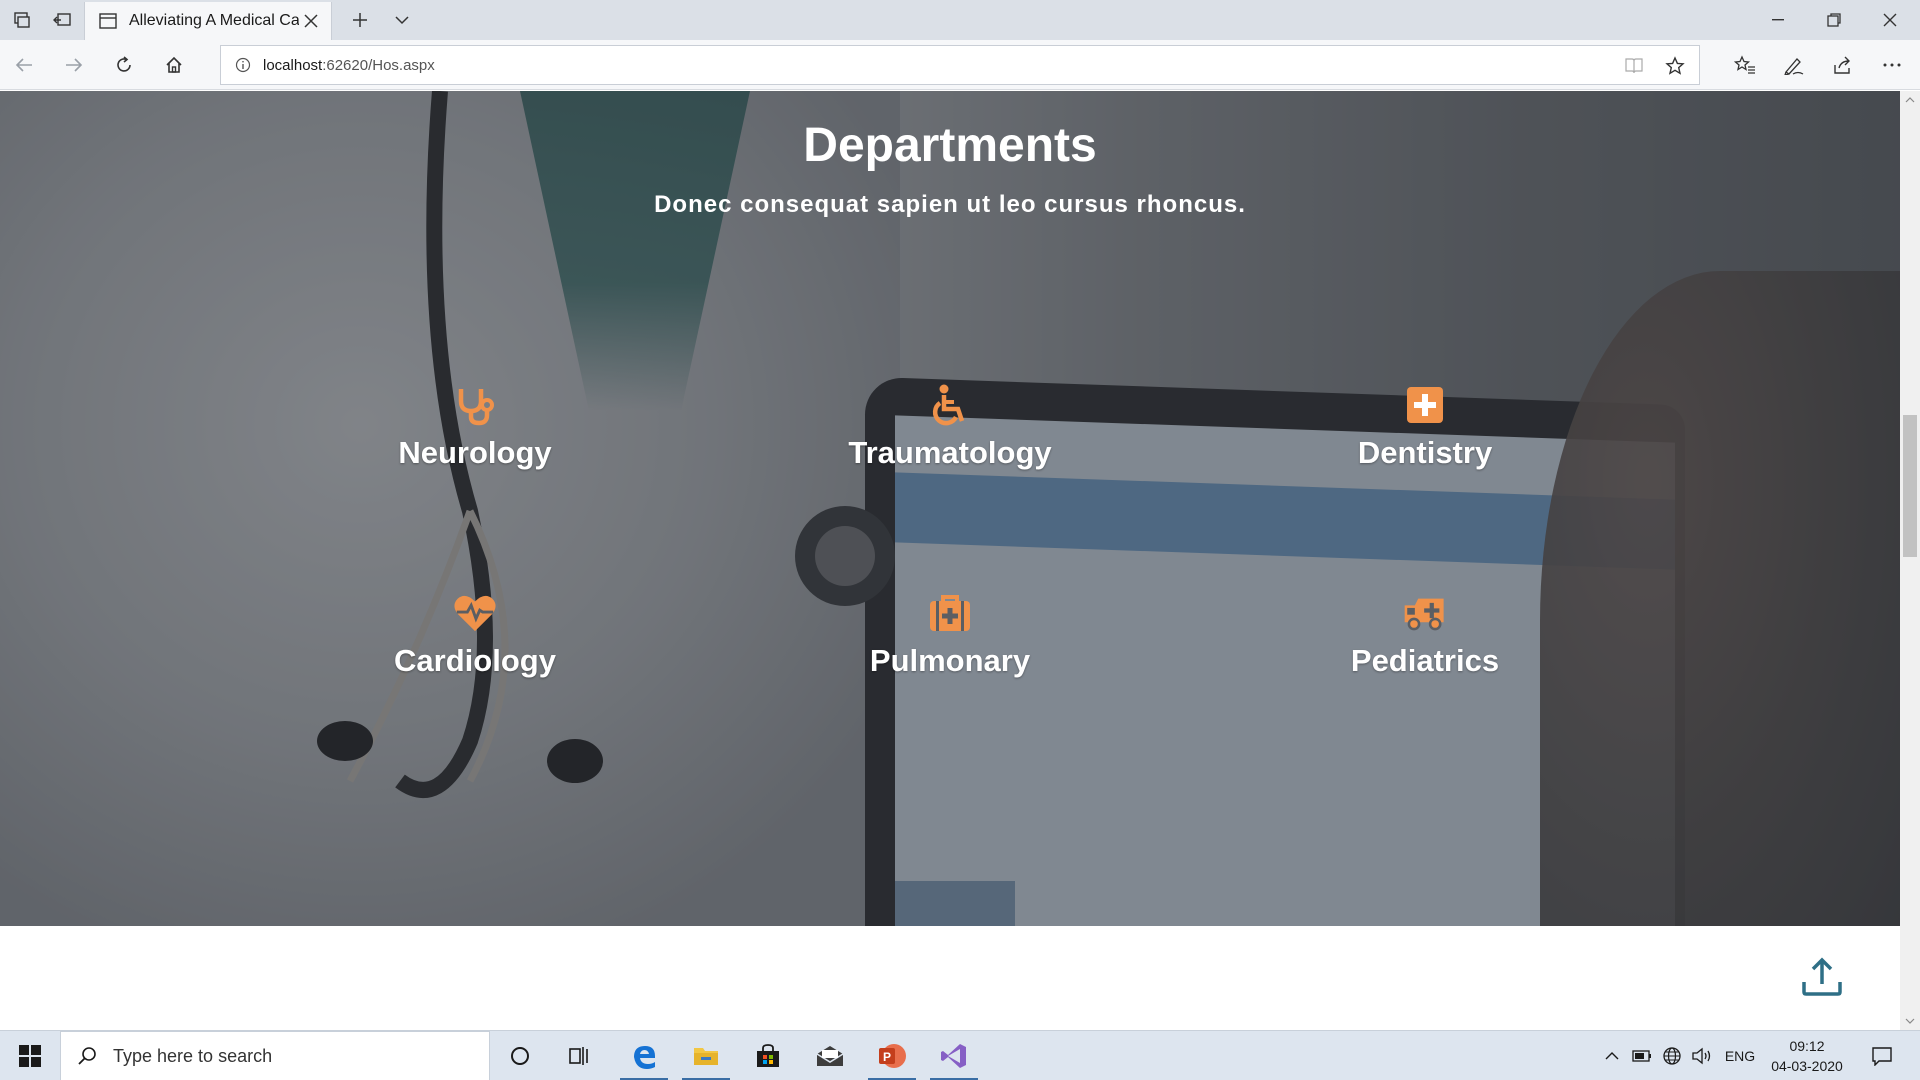 The height and width of the screenshot is (1080, 1920). What do you see at coordinates (108, 21) in the screenshot?
I see `page-icon` at bounding box center [108, 21].